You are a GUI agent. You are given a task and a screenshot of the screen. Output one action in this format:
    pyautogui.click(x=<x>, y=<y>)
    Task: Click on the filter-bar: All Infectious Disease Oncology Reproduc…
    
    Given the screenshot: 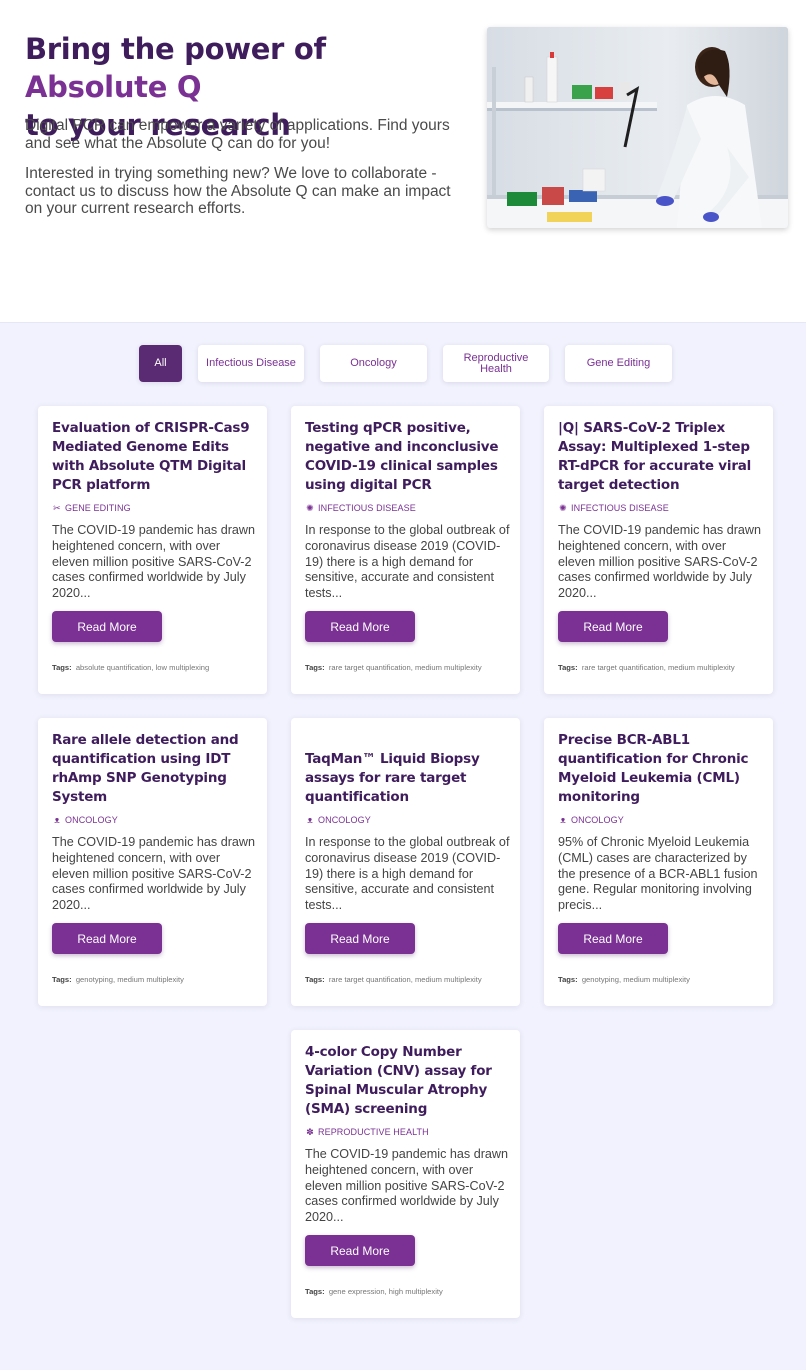 What is the action you would take?
    pyautogui.click(x=403, y=364)
    